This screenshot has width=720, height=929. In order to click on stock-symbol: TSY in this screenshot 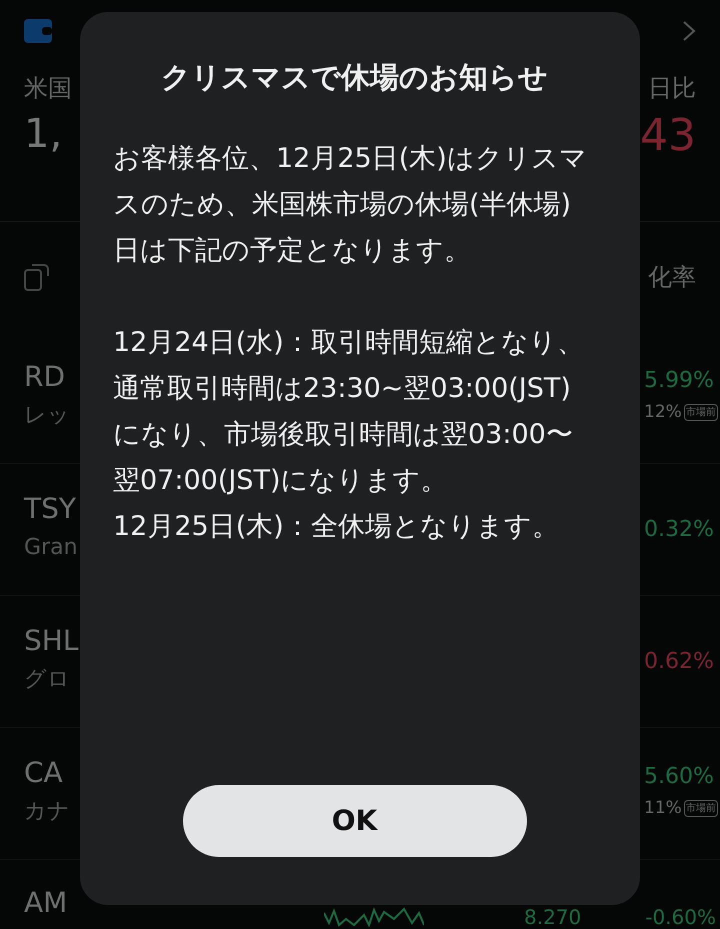, I will do `click(50, 509)`.